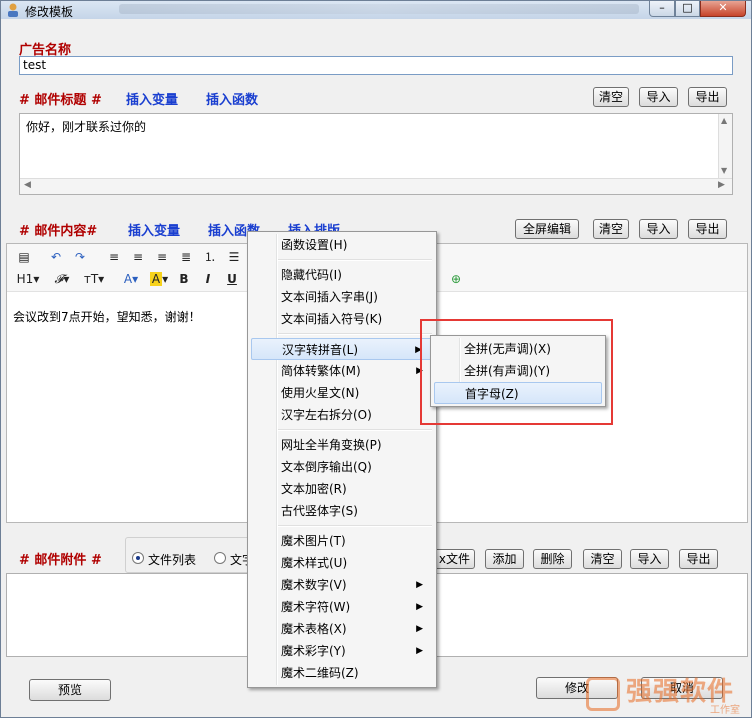 This screenshot has width=752, height=718. I want to click on subject-text: 你好，刚才联系过你的, so click(86, 127).